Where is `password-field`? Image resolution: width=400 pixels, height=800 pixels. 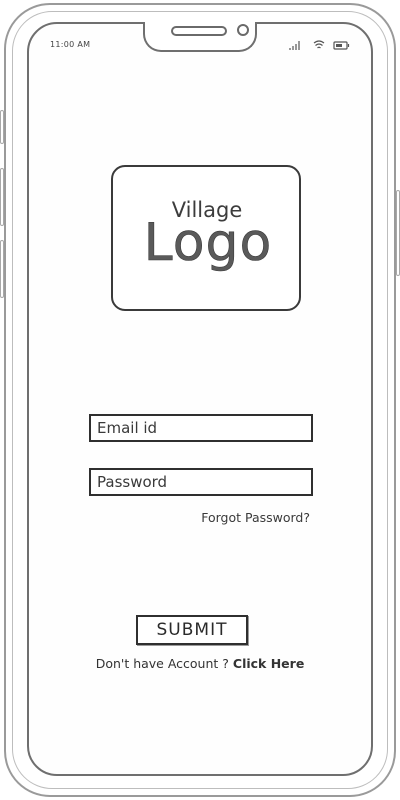
password-field is located at coordinates (201, 482).